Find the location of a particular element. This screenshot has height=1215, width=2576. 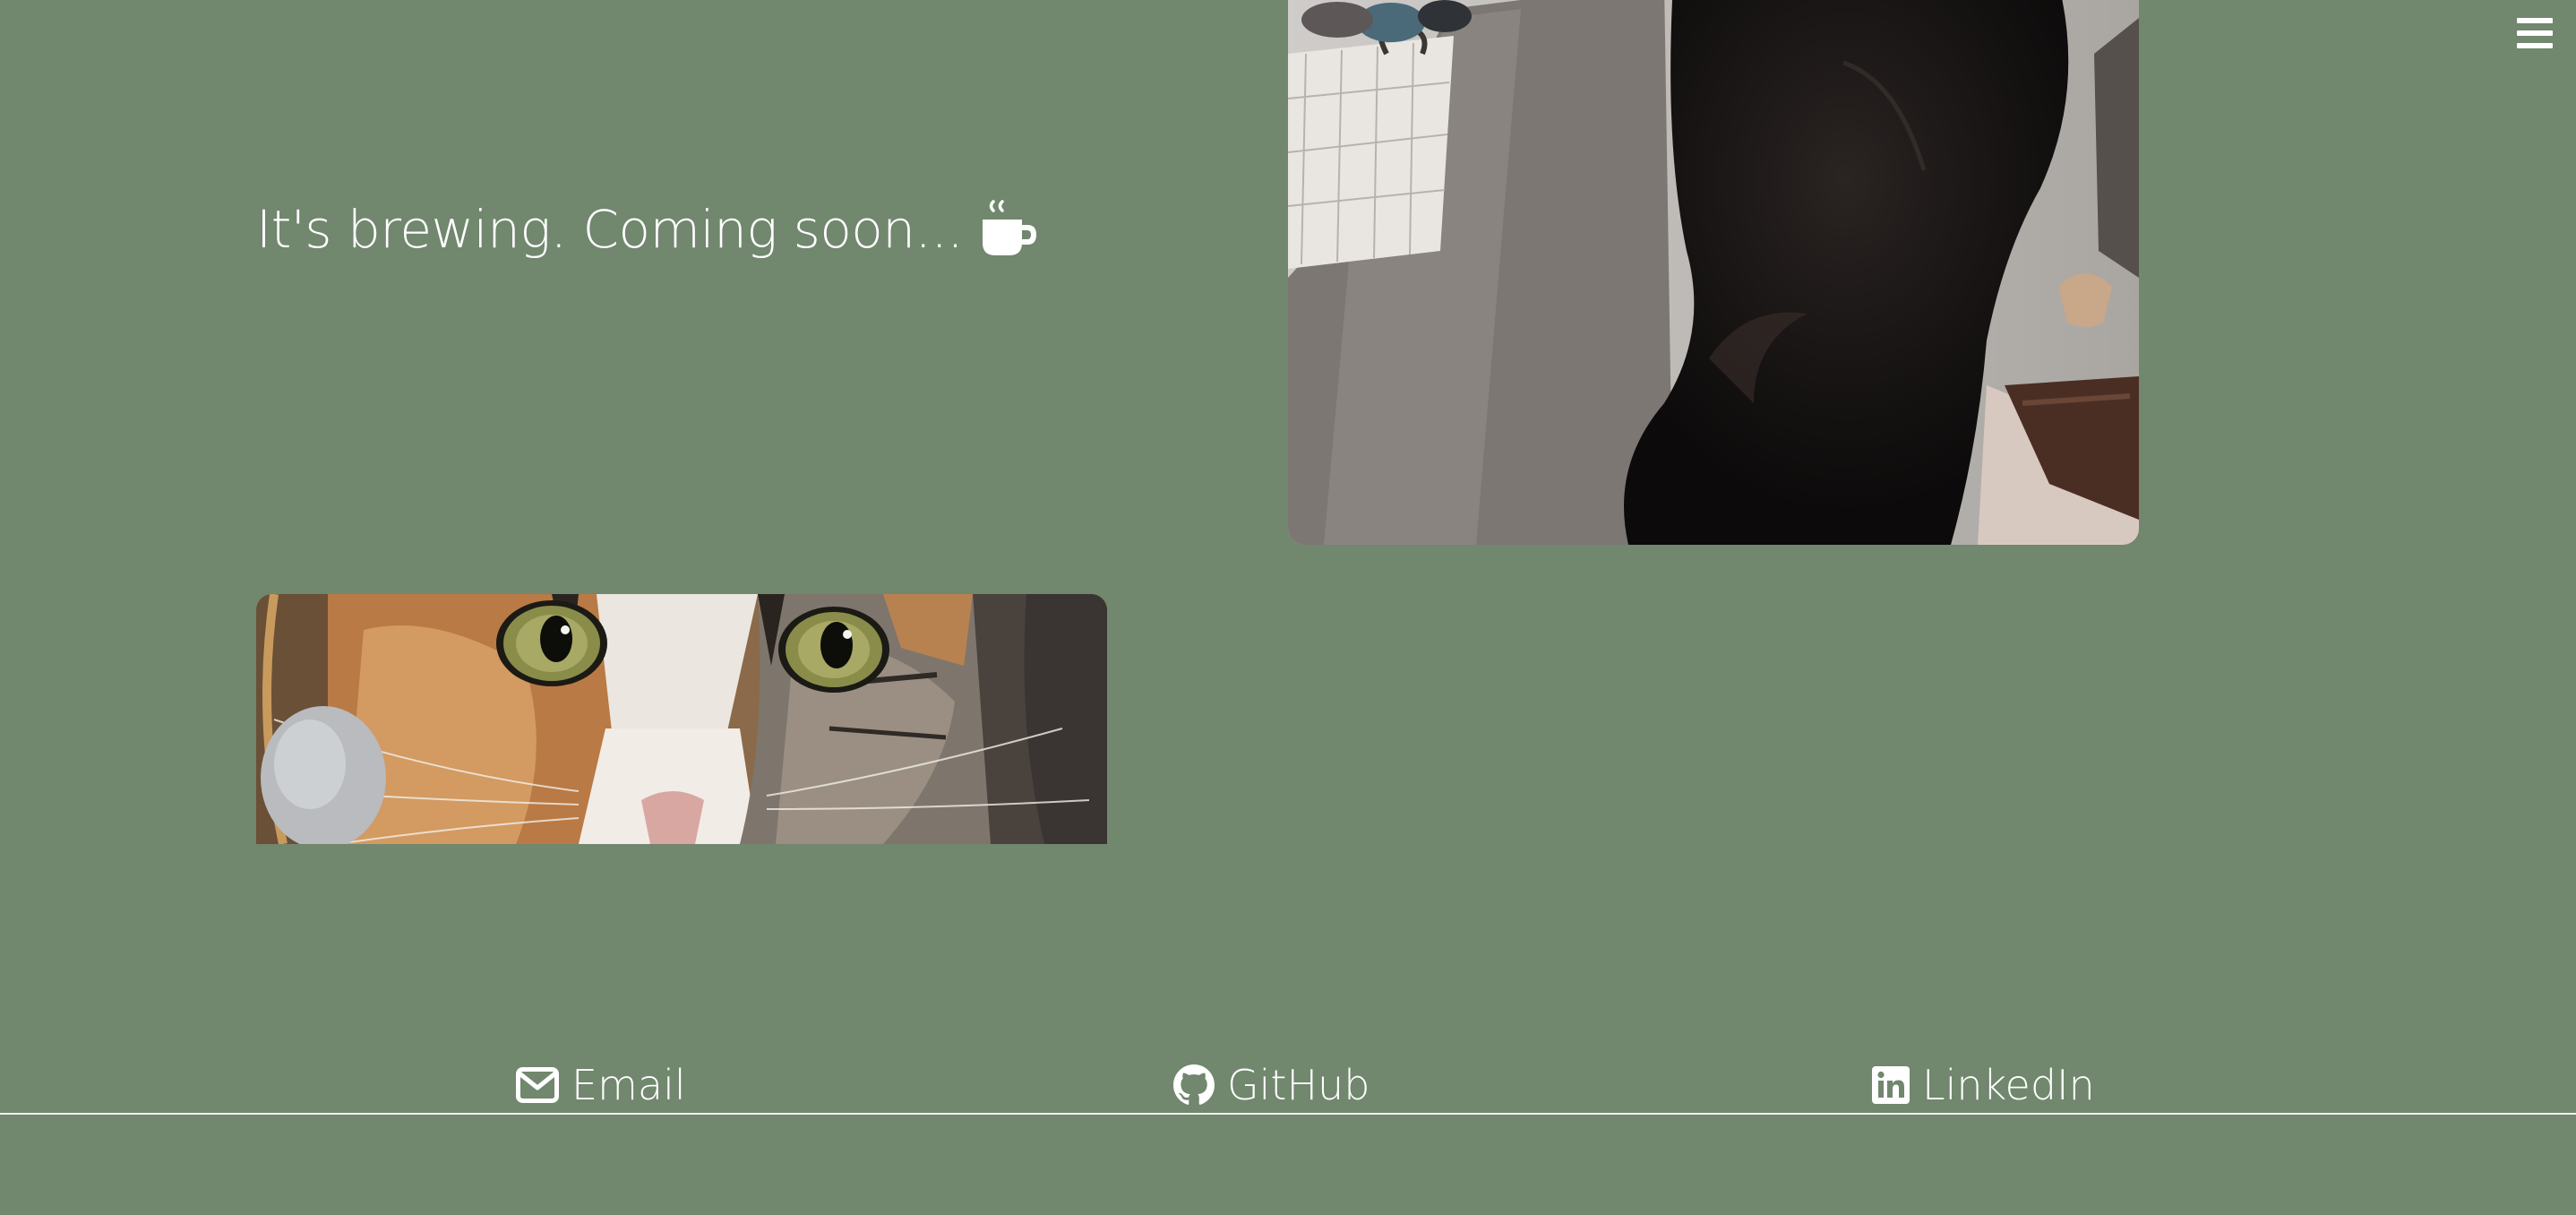

envelope-icon is located at coordinates (537, 1085).